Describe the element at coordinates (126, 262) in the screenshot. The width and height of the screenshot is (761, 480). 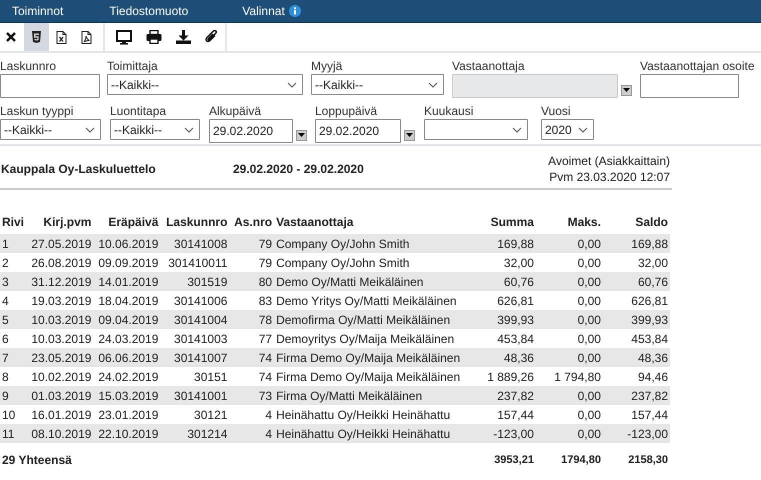
I see `table-cell: 09.09.2019` at that location.